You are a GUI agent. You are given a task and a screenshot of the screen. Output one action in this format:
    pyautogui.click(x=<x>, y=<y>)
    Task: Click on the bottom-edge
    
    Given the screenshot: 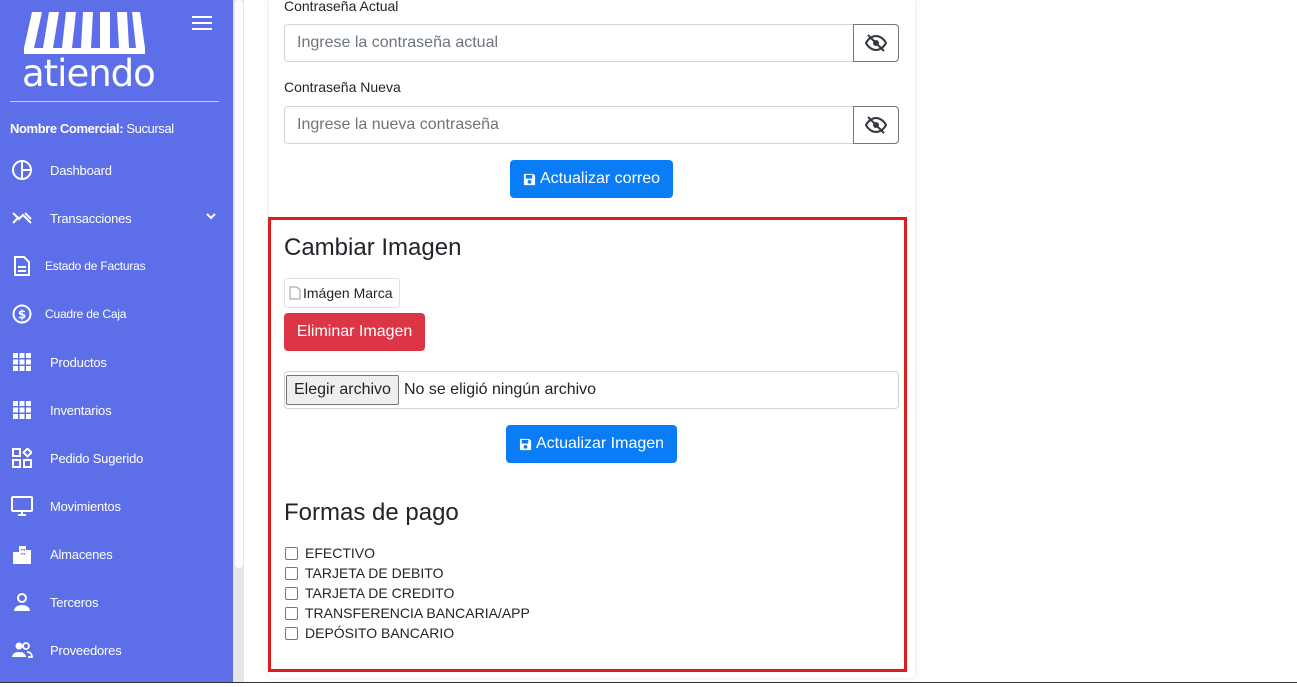 What is the action you would take?
    pyautogui.click(x=648, y=684)
    